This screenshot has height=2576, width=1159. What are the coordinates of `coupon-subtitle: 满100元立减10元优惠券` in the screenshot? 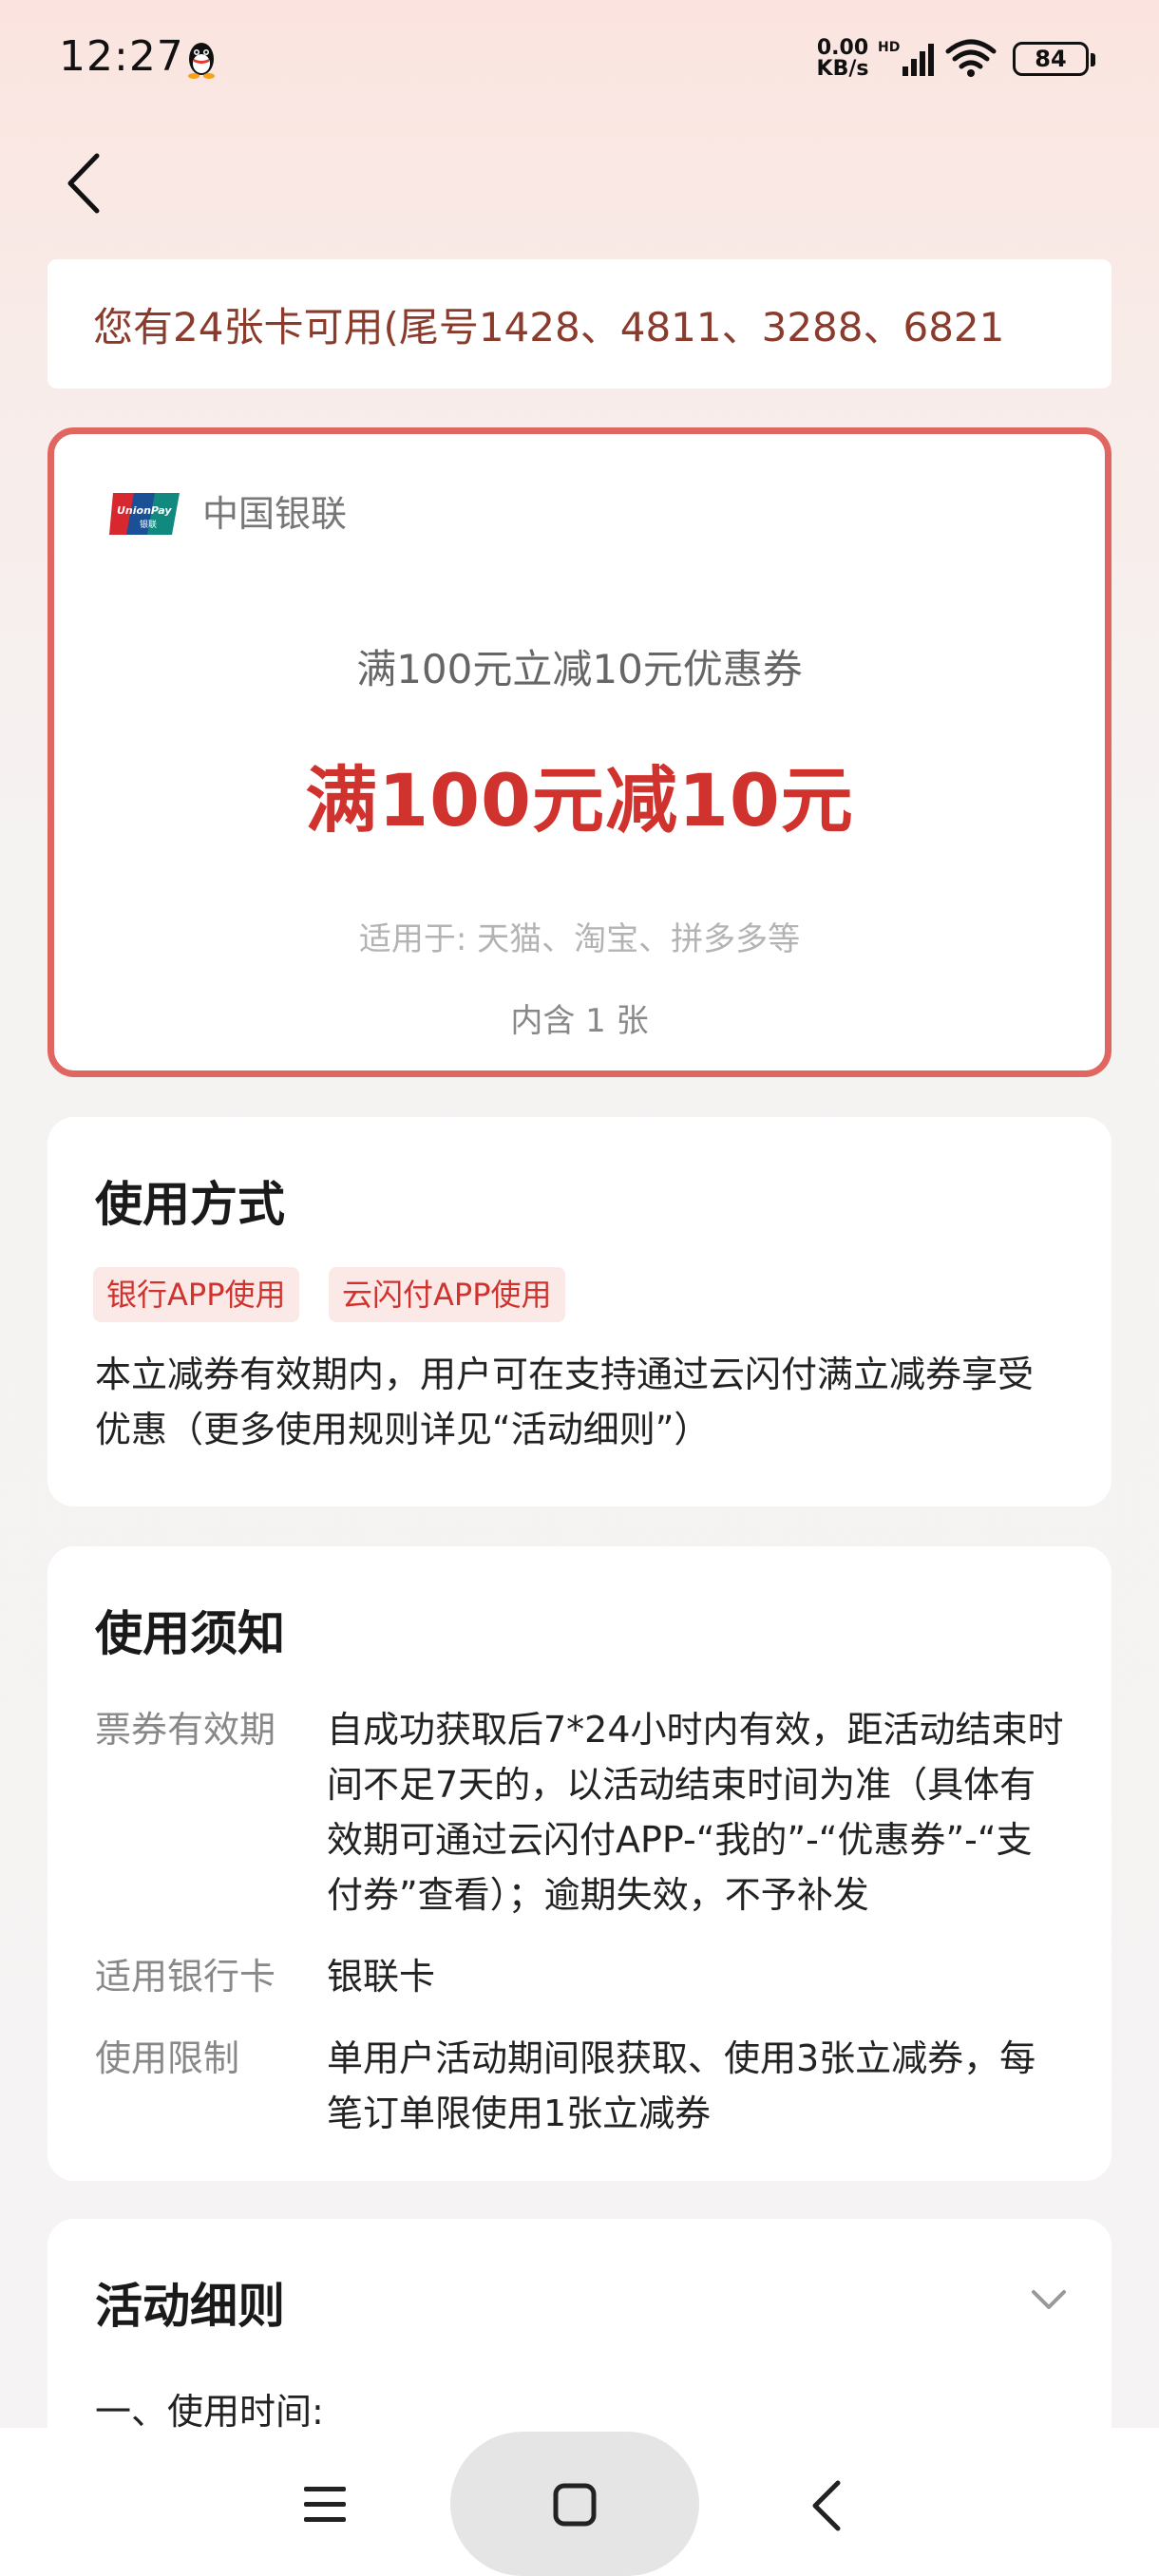 It's located at (579, 669).